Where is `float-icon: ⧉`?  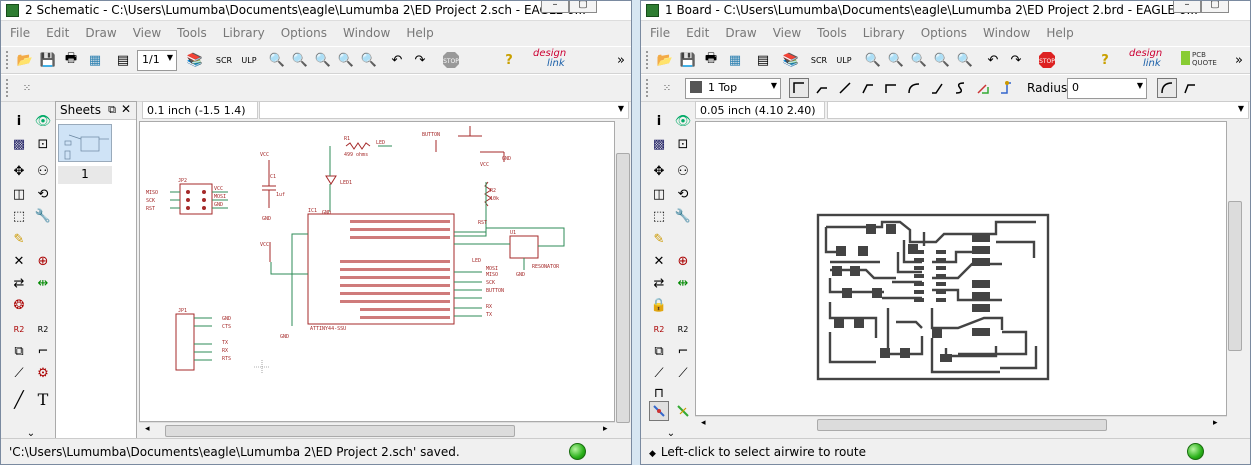
float-icon: ⧉ is located at coordinates (112, 110).